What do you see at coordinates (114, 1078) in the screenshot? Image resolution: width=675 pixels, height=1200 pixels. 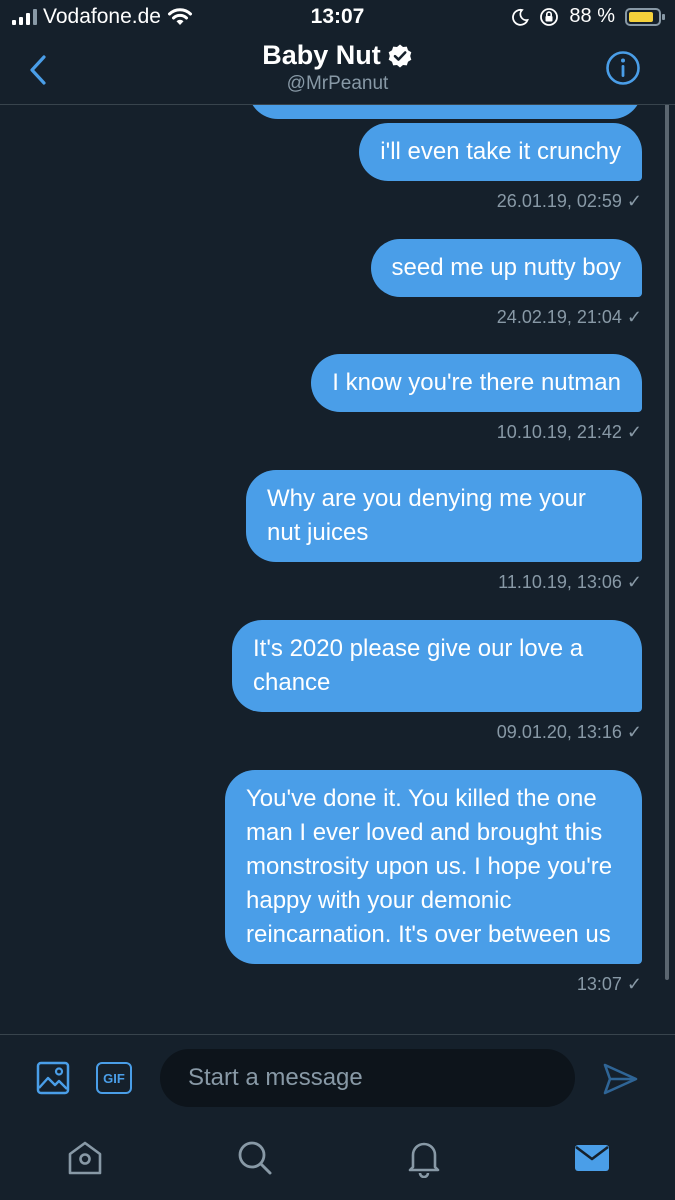 I see `gif-icon: GIF` at bounding box center [114, 1078].